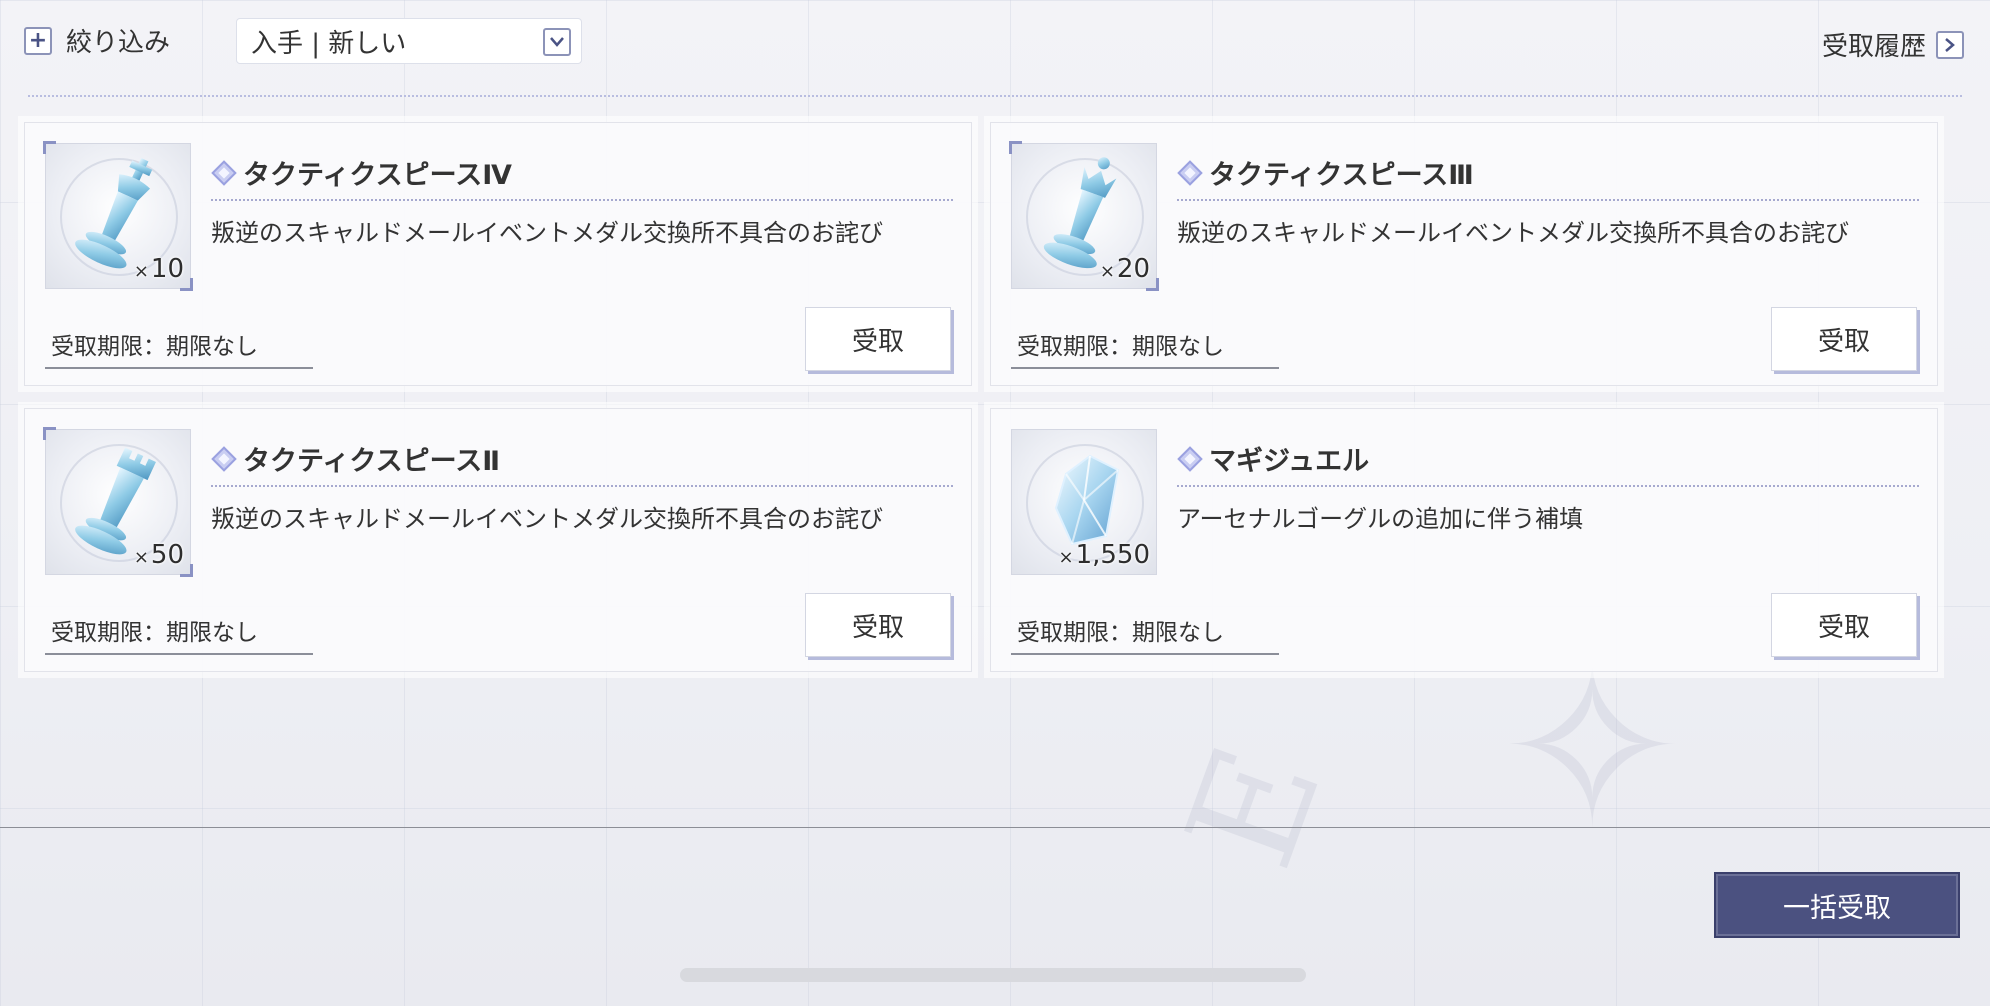  I want to click on home-indicator, so click(993, 975).